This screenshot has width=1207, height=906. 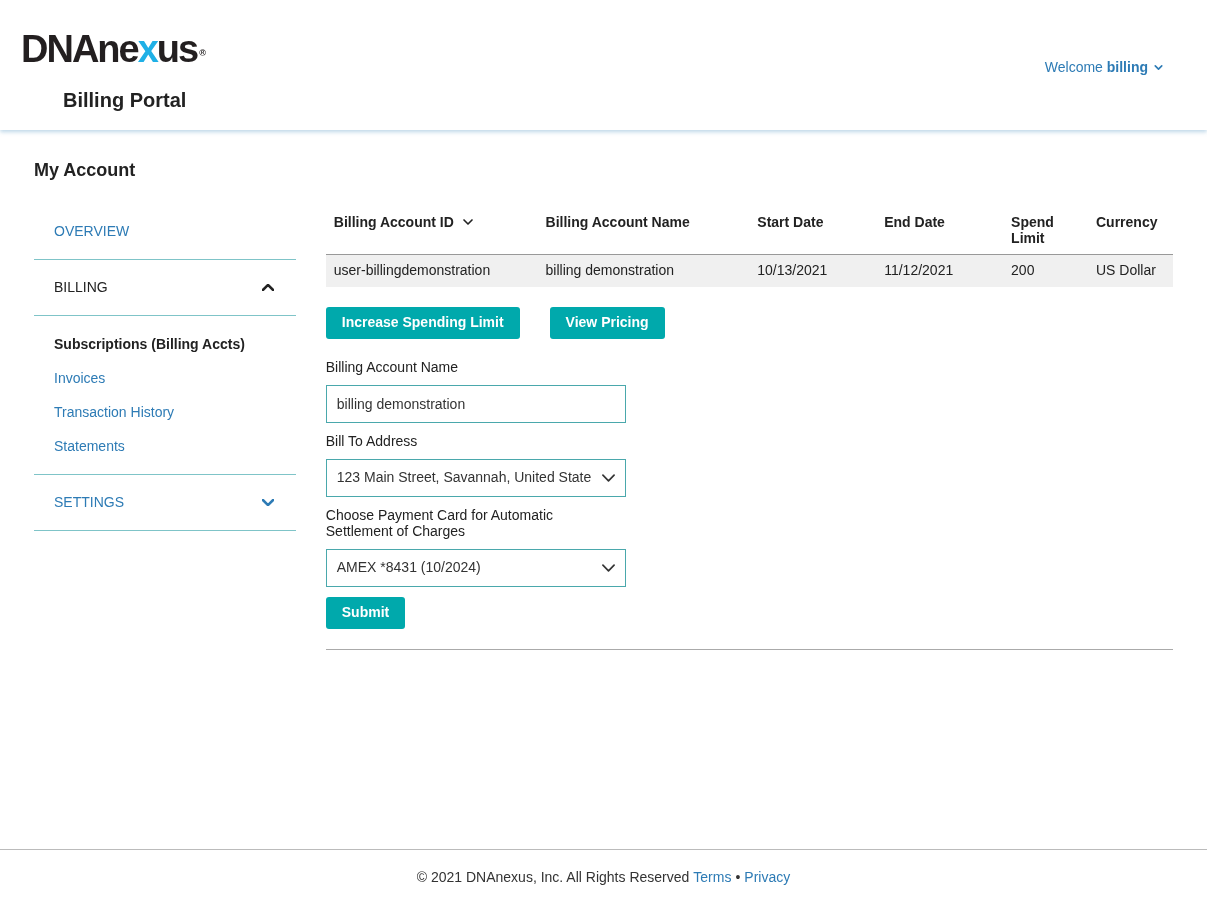 I want to click on table-cell: 200, so click(x=1045, y=270).